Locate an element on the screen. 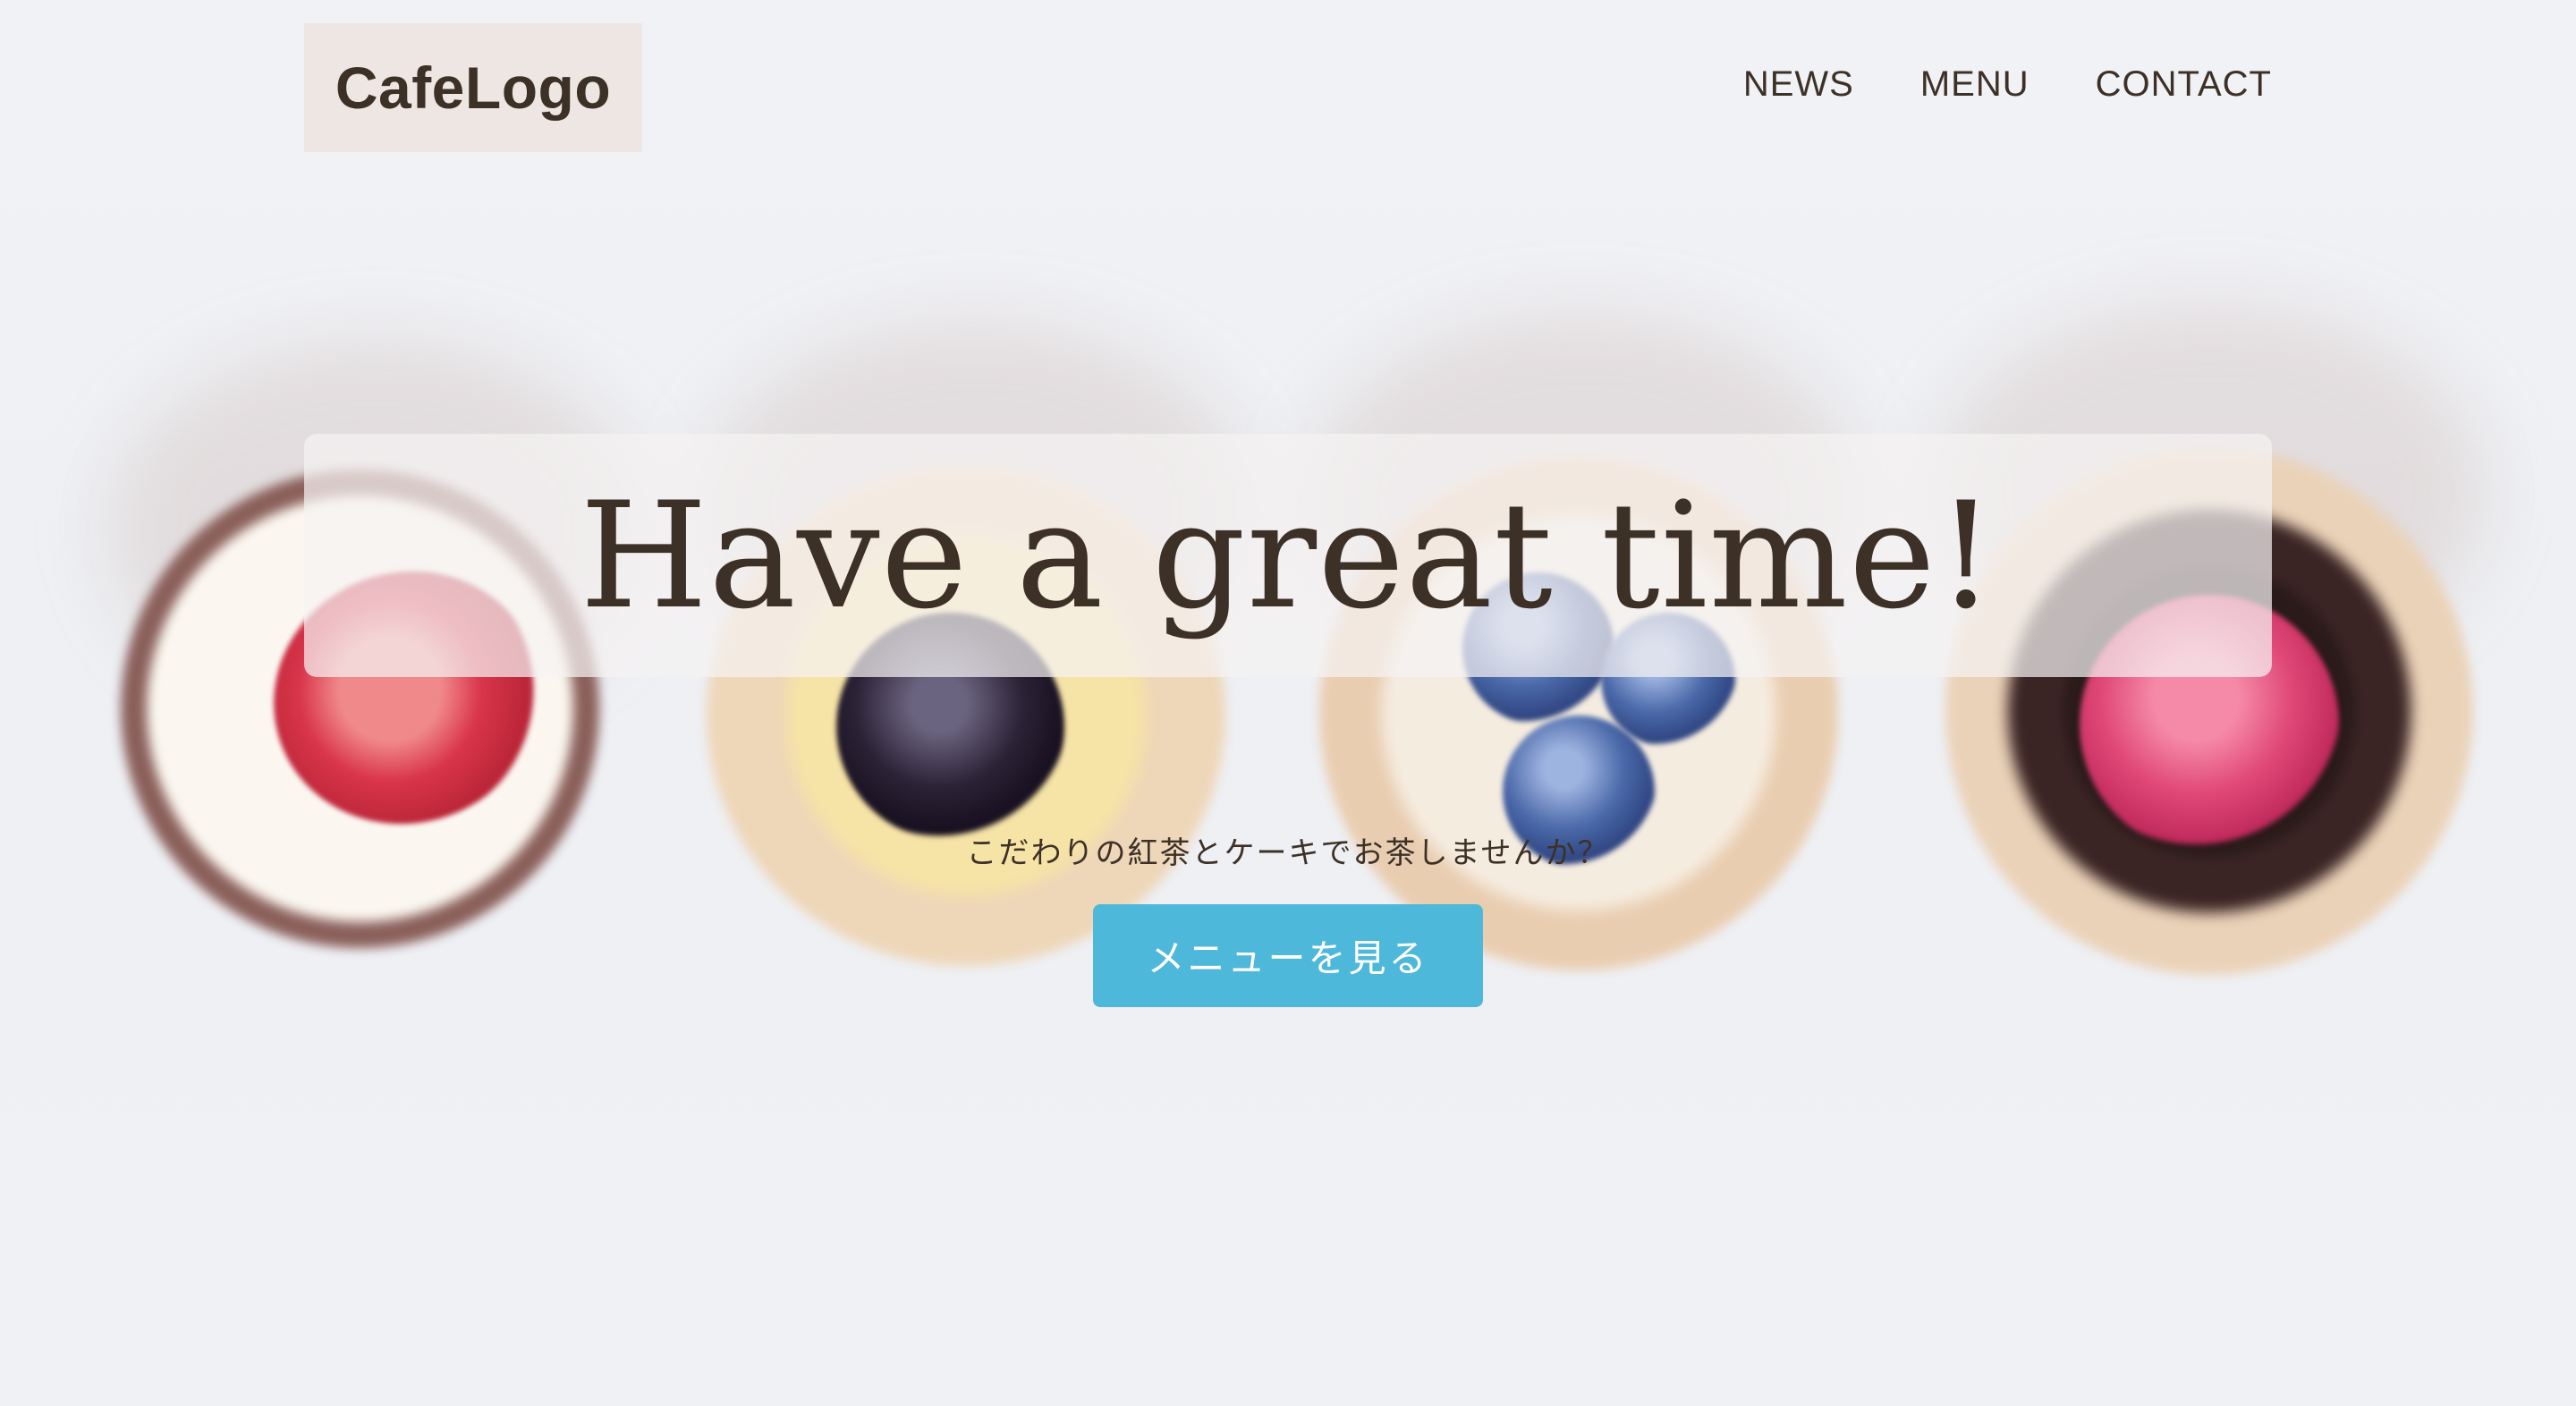 This screenshot has height=1406, width=2576. main-nav: NEWS MENU CONTACT is located at coordinates (2007, 85).